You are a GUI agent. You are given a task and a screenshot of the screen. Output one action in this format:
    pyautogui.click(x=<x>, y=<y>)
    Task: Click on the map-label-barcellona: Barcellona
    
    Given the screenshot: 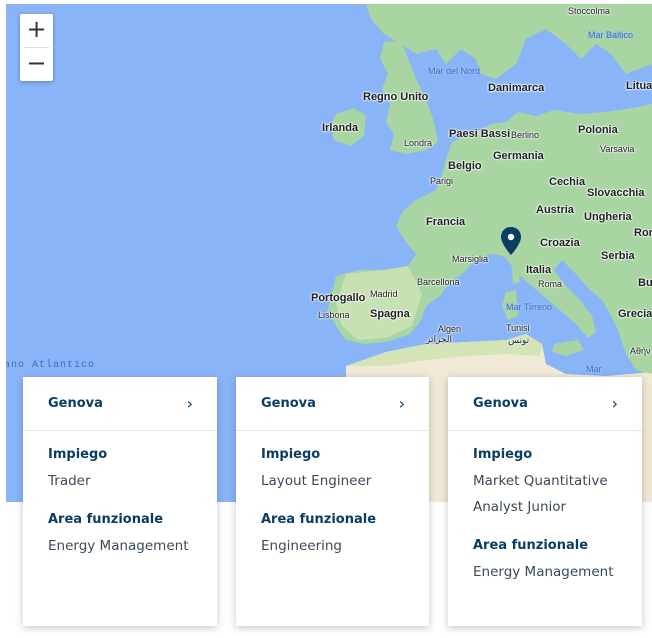 What is the action you would take?
    pyautogui.click(x=438, y=282)
    